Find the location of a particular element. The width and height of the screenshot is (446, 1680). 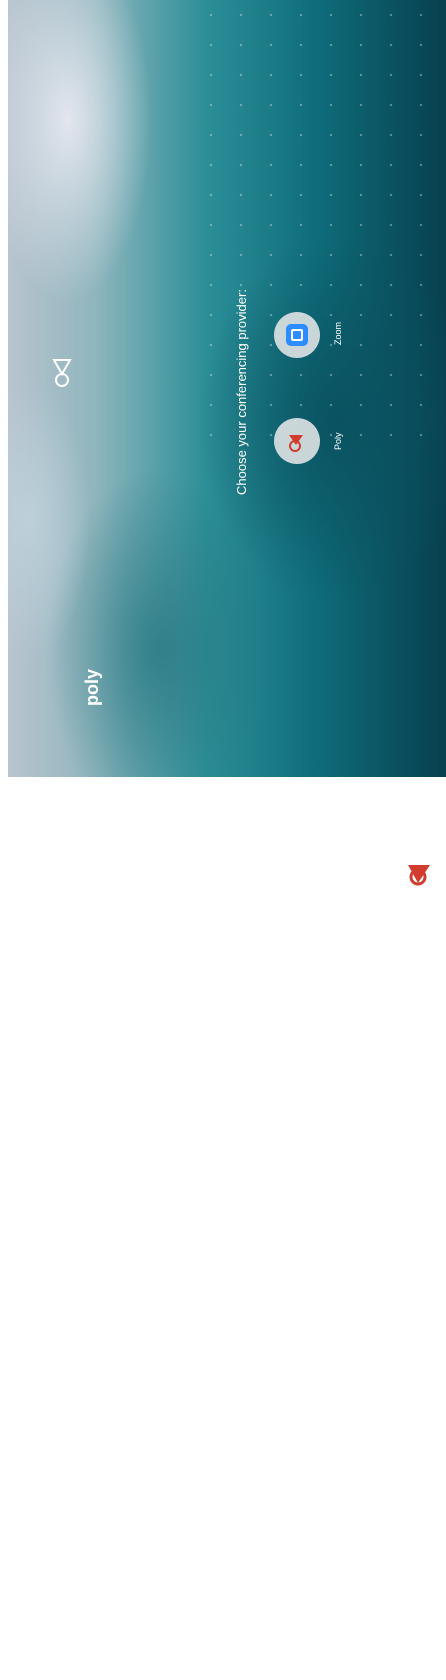

screen-divider is located at coordinates (350, 780).